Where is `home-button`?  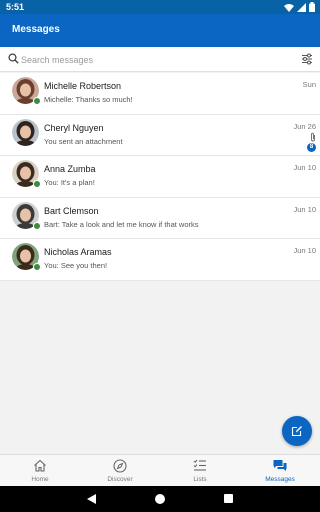 home-button is located at coordinates (160, 499).